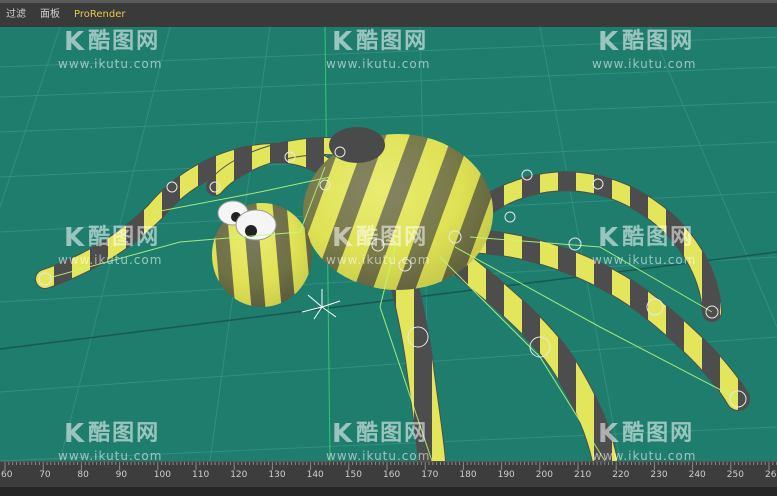 The height and width of the screenshot is (496, 777). What do you see at coordinates (582, 475) in the screenshot?
I see `timeline-tick-label: 210` at bounding box center [582, 475].